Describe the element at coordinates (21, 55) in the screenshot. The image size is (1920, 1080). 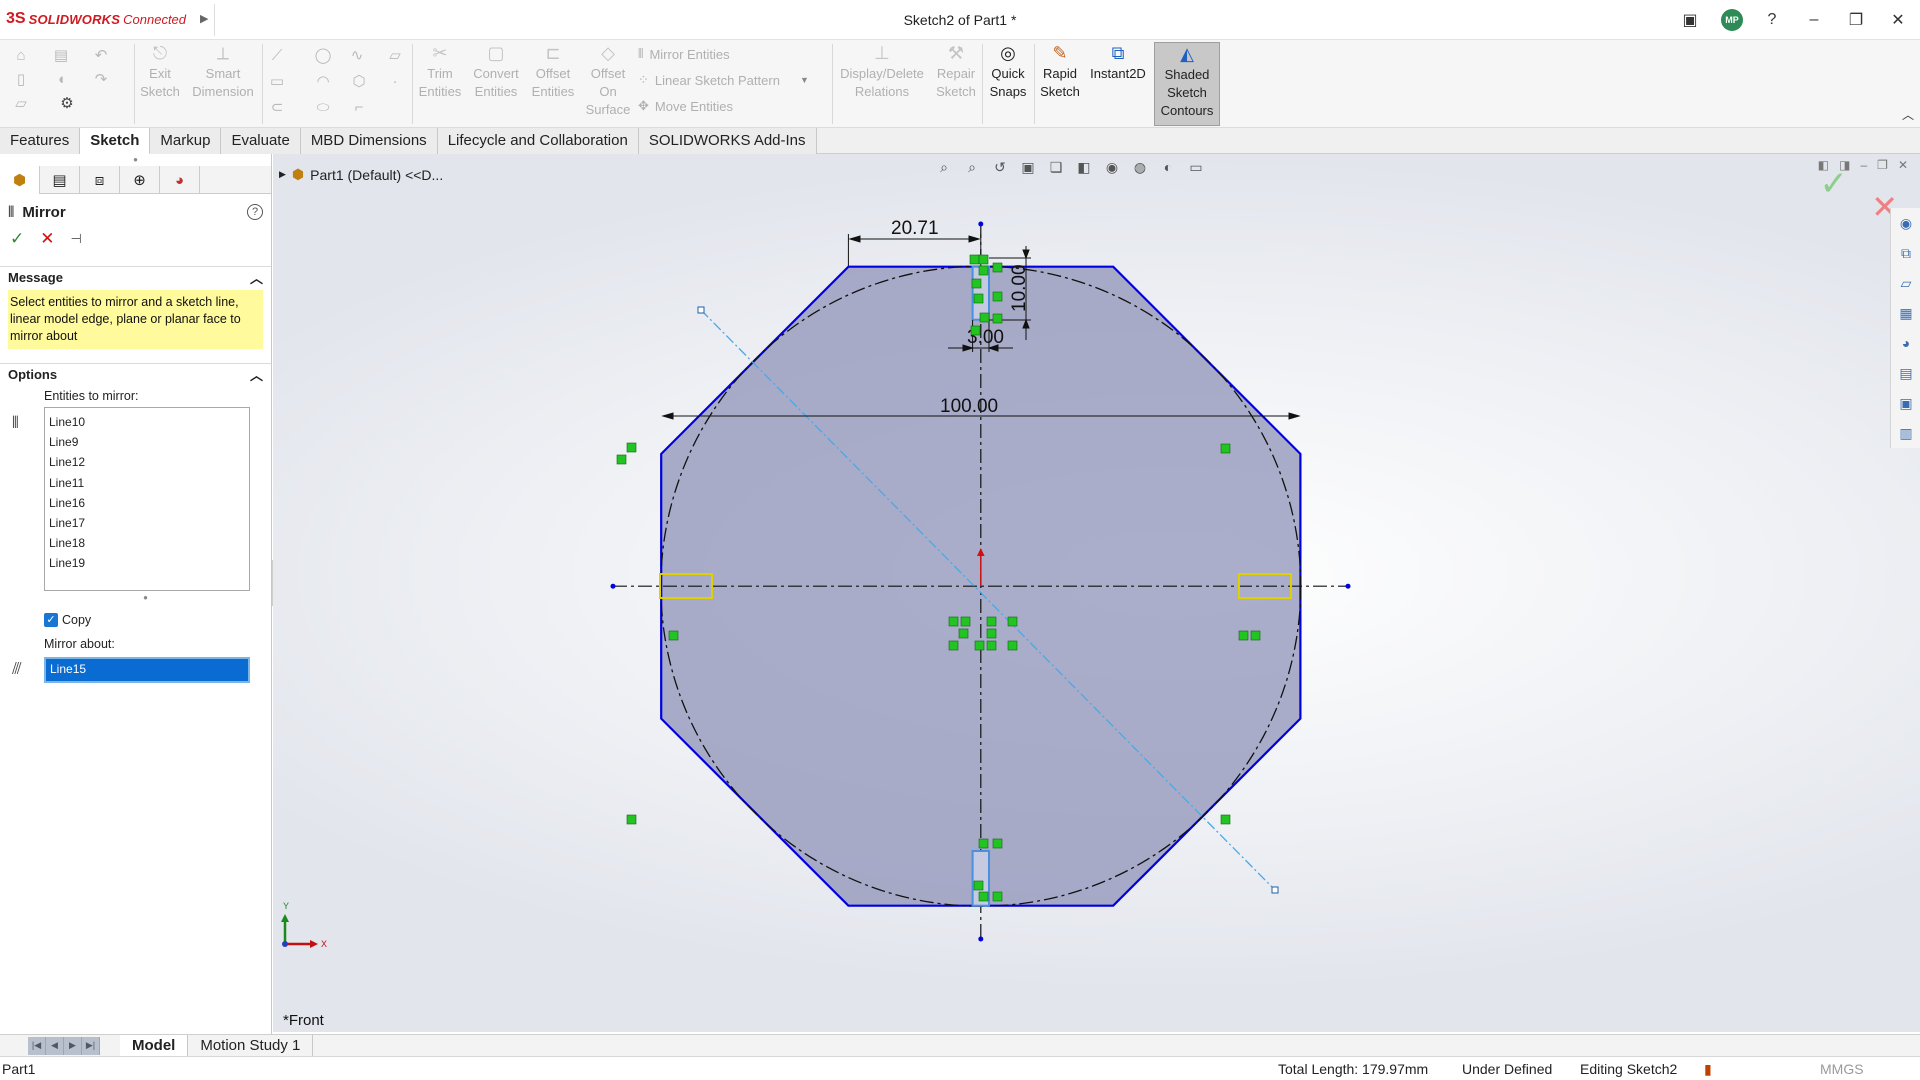
I see `home-icon: ⌂` at that location.